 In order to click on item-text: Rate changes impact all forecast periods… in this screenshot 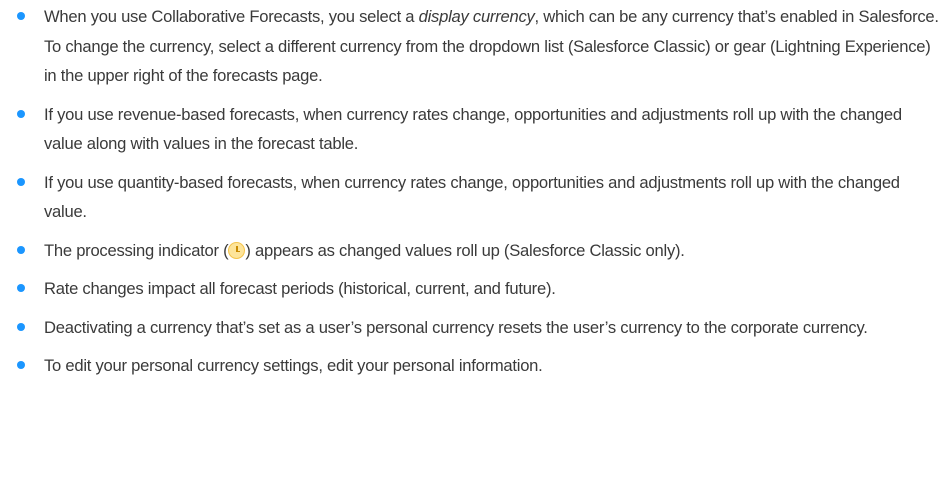, I will do `click(300, 288)`.